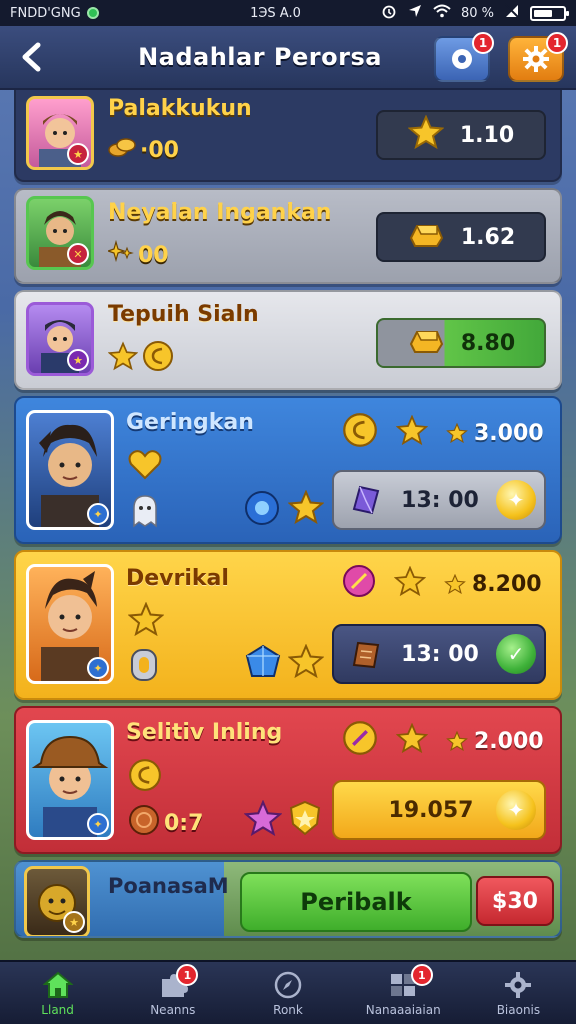 The width and height of the screenshot is (576, 1024). Describe the element at coordinates (110, 13) in the screenshot. I see `status-left: FNDD'GNG` at that location.